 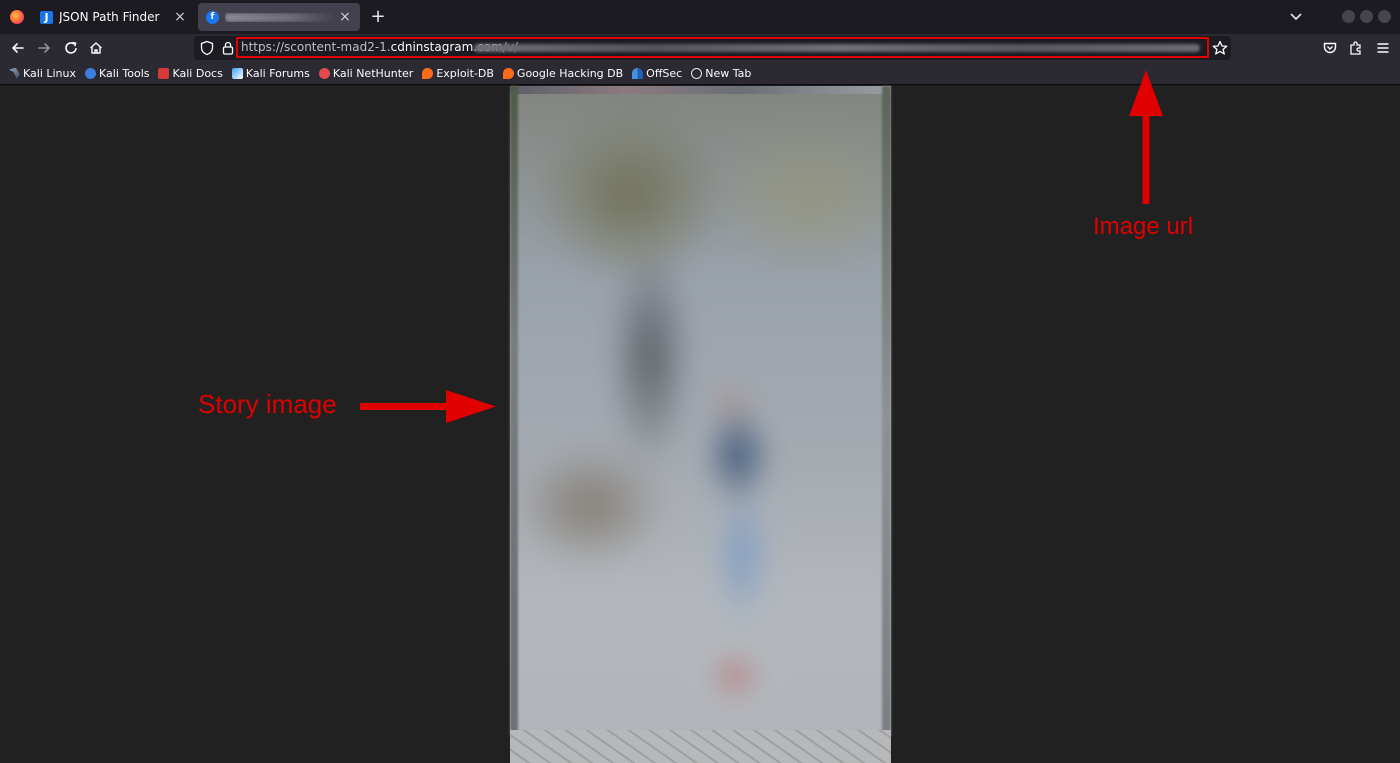 I want to click on kali-docs-icon, so click(x=164, y=73).